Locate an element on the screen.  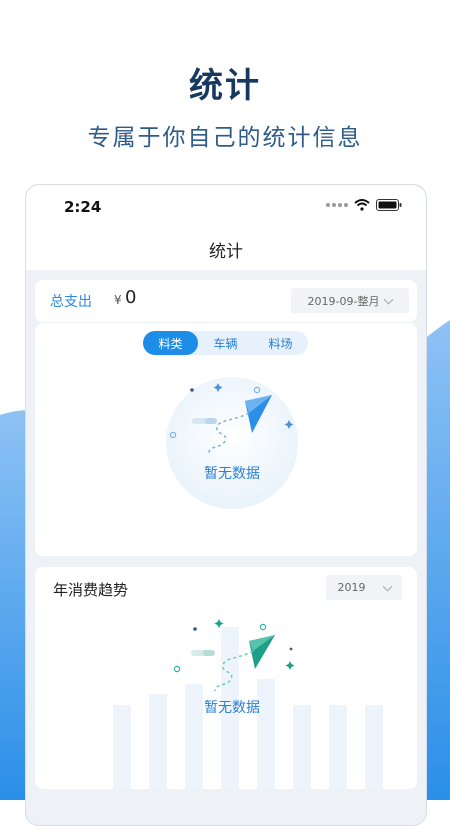
hero-title: 统计 is located at coordinates (225, 86).